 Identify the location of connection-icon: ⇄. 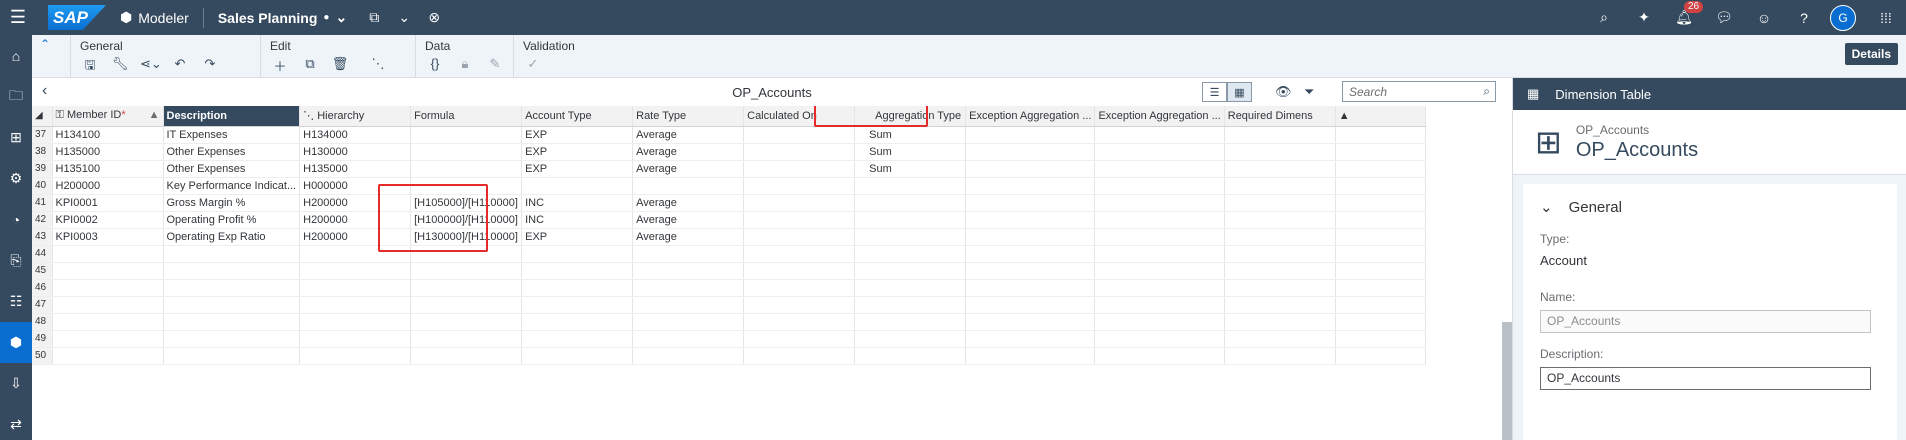
(16, 422).